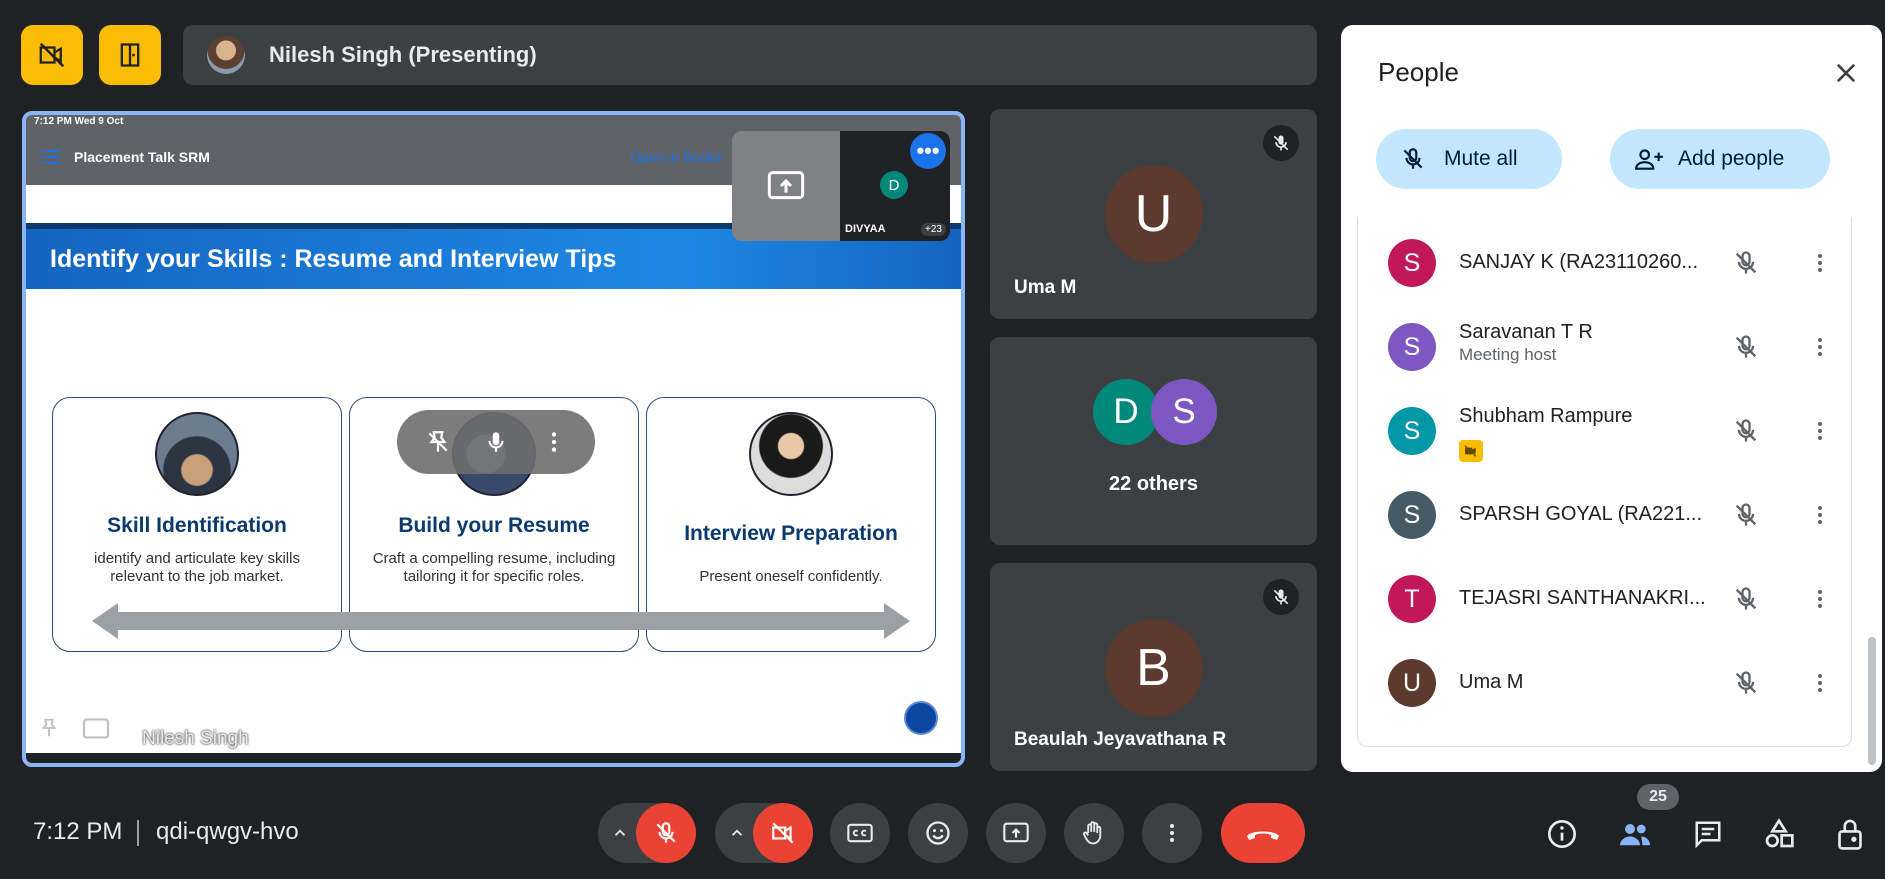  I want to click on card-title: Skill Identification, so click(197, 525).